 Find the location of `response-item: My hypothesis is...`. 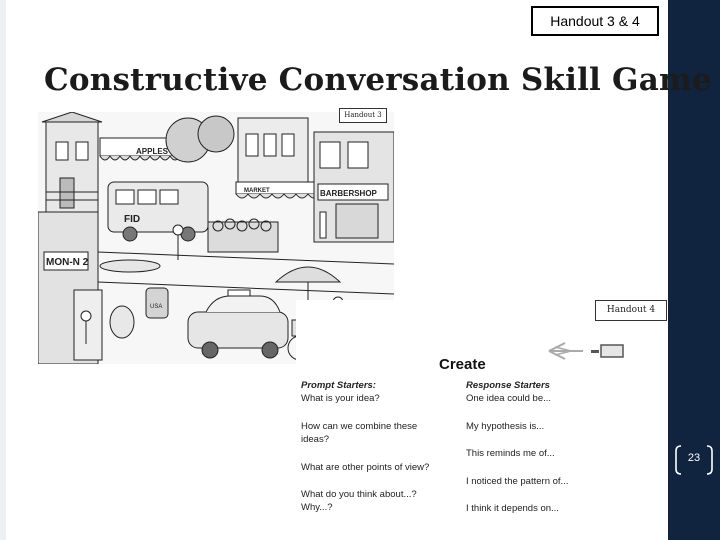

response-item: My hypothesis is... is located at coordinates (505, 426).